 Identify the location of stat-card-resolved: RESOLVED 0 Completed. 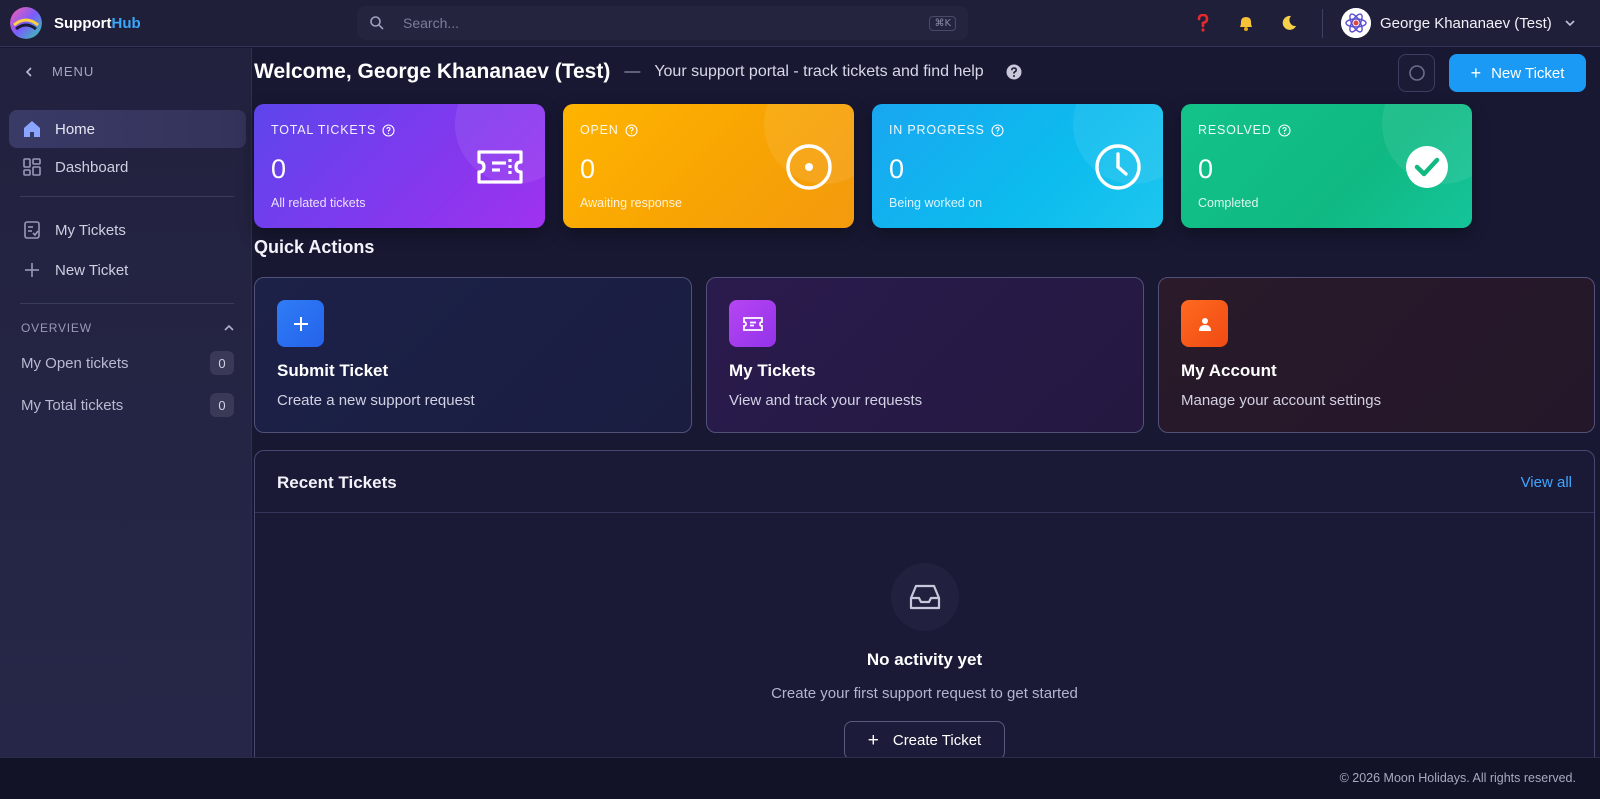
(1326, 166).